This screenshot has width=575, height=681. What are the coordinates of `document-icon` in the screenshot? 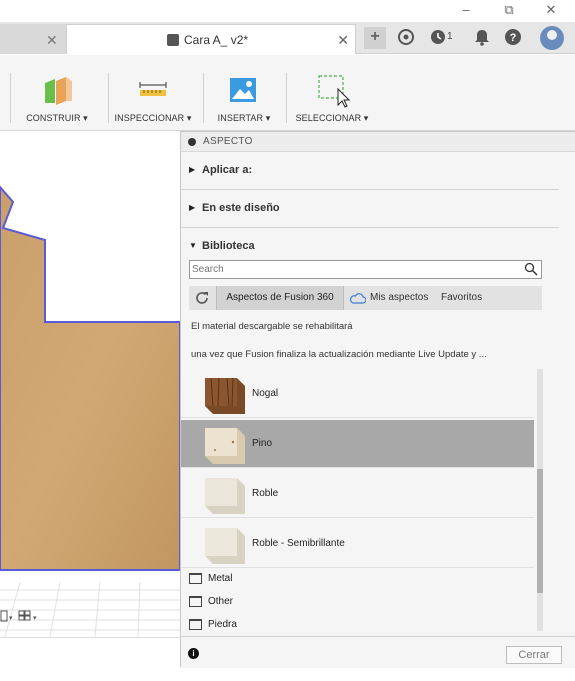 It's located at (173, 40).